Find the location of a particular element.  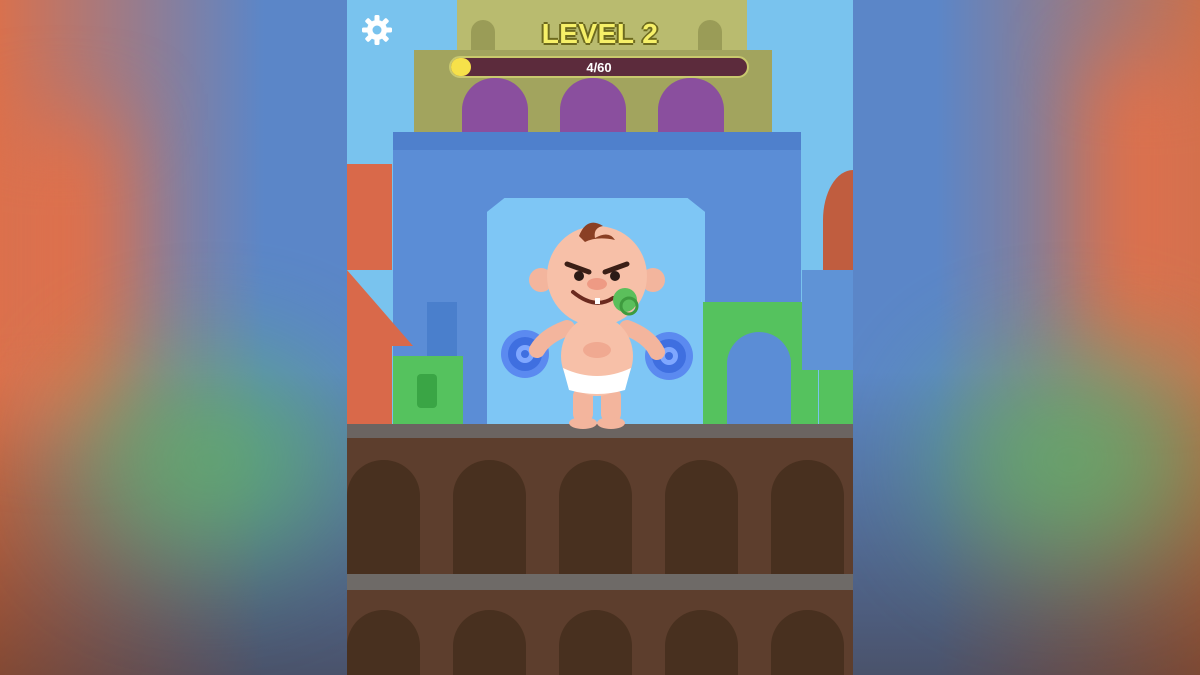

right-building is located at coordinates (827, 320).